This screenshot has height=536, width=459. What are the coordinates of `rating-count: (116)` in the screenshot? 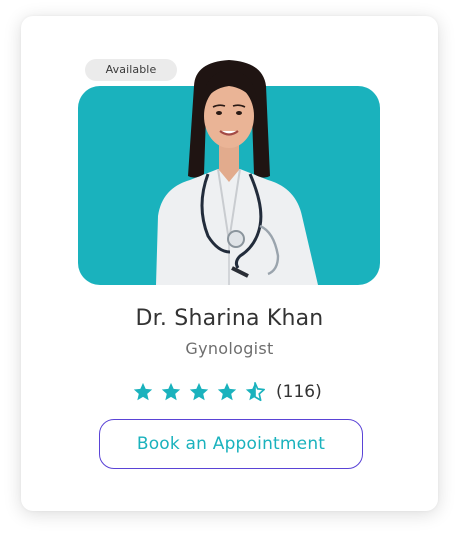 It's located at (299, 392).